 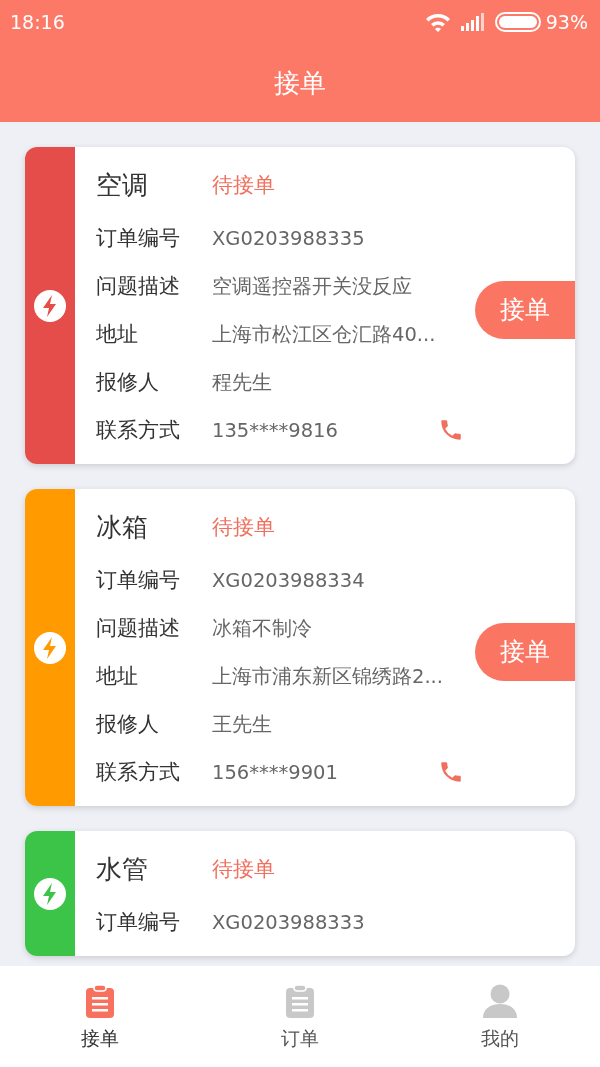 What do you see at coordinates (289, 922) in the screenshot?
I see `field-value: XG0203988333` at bounding box center [289, 922].